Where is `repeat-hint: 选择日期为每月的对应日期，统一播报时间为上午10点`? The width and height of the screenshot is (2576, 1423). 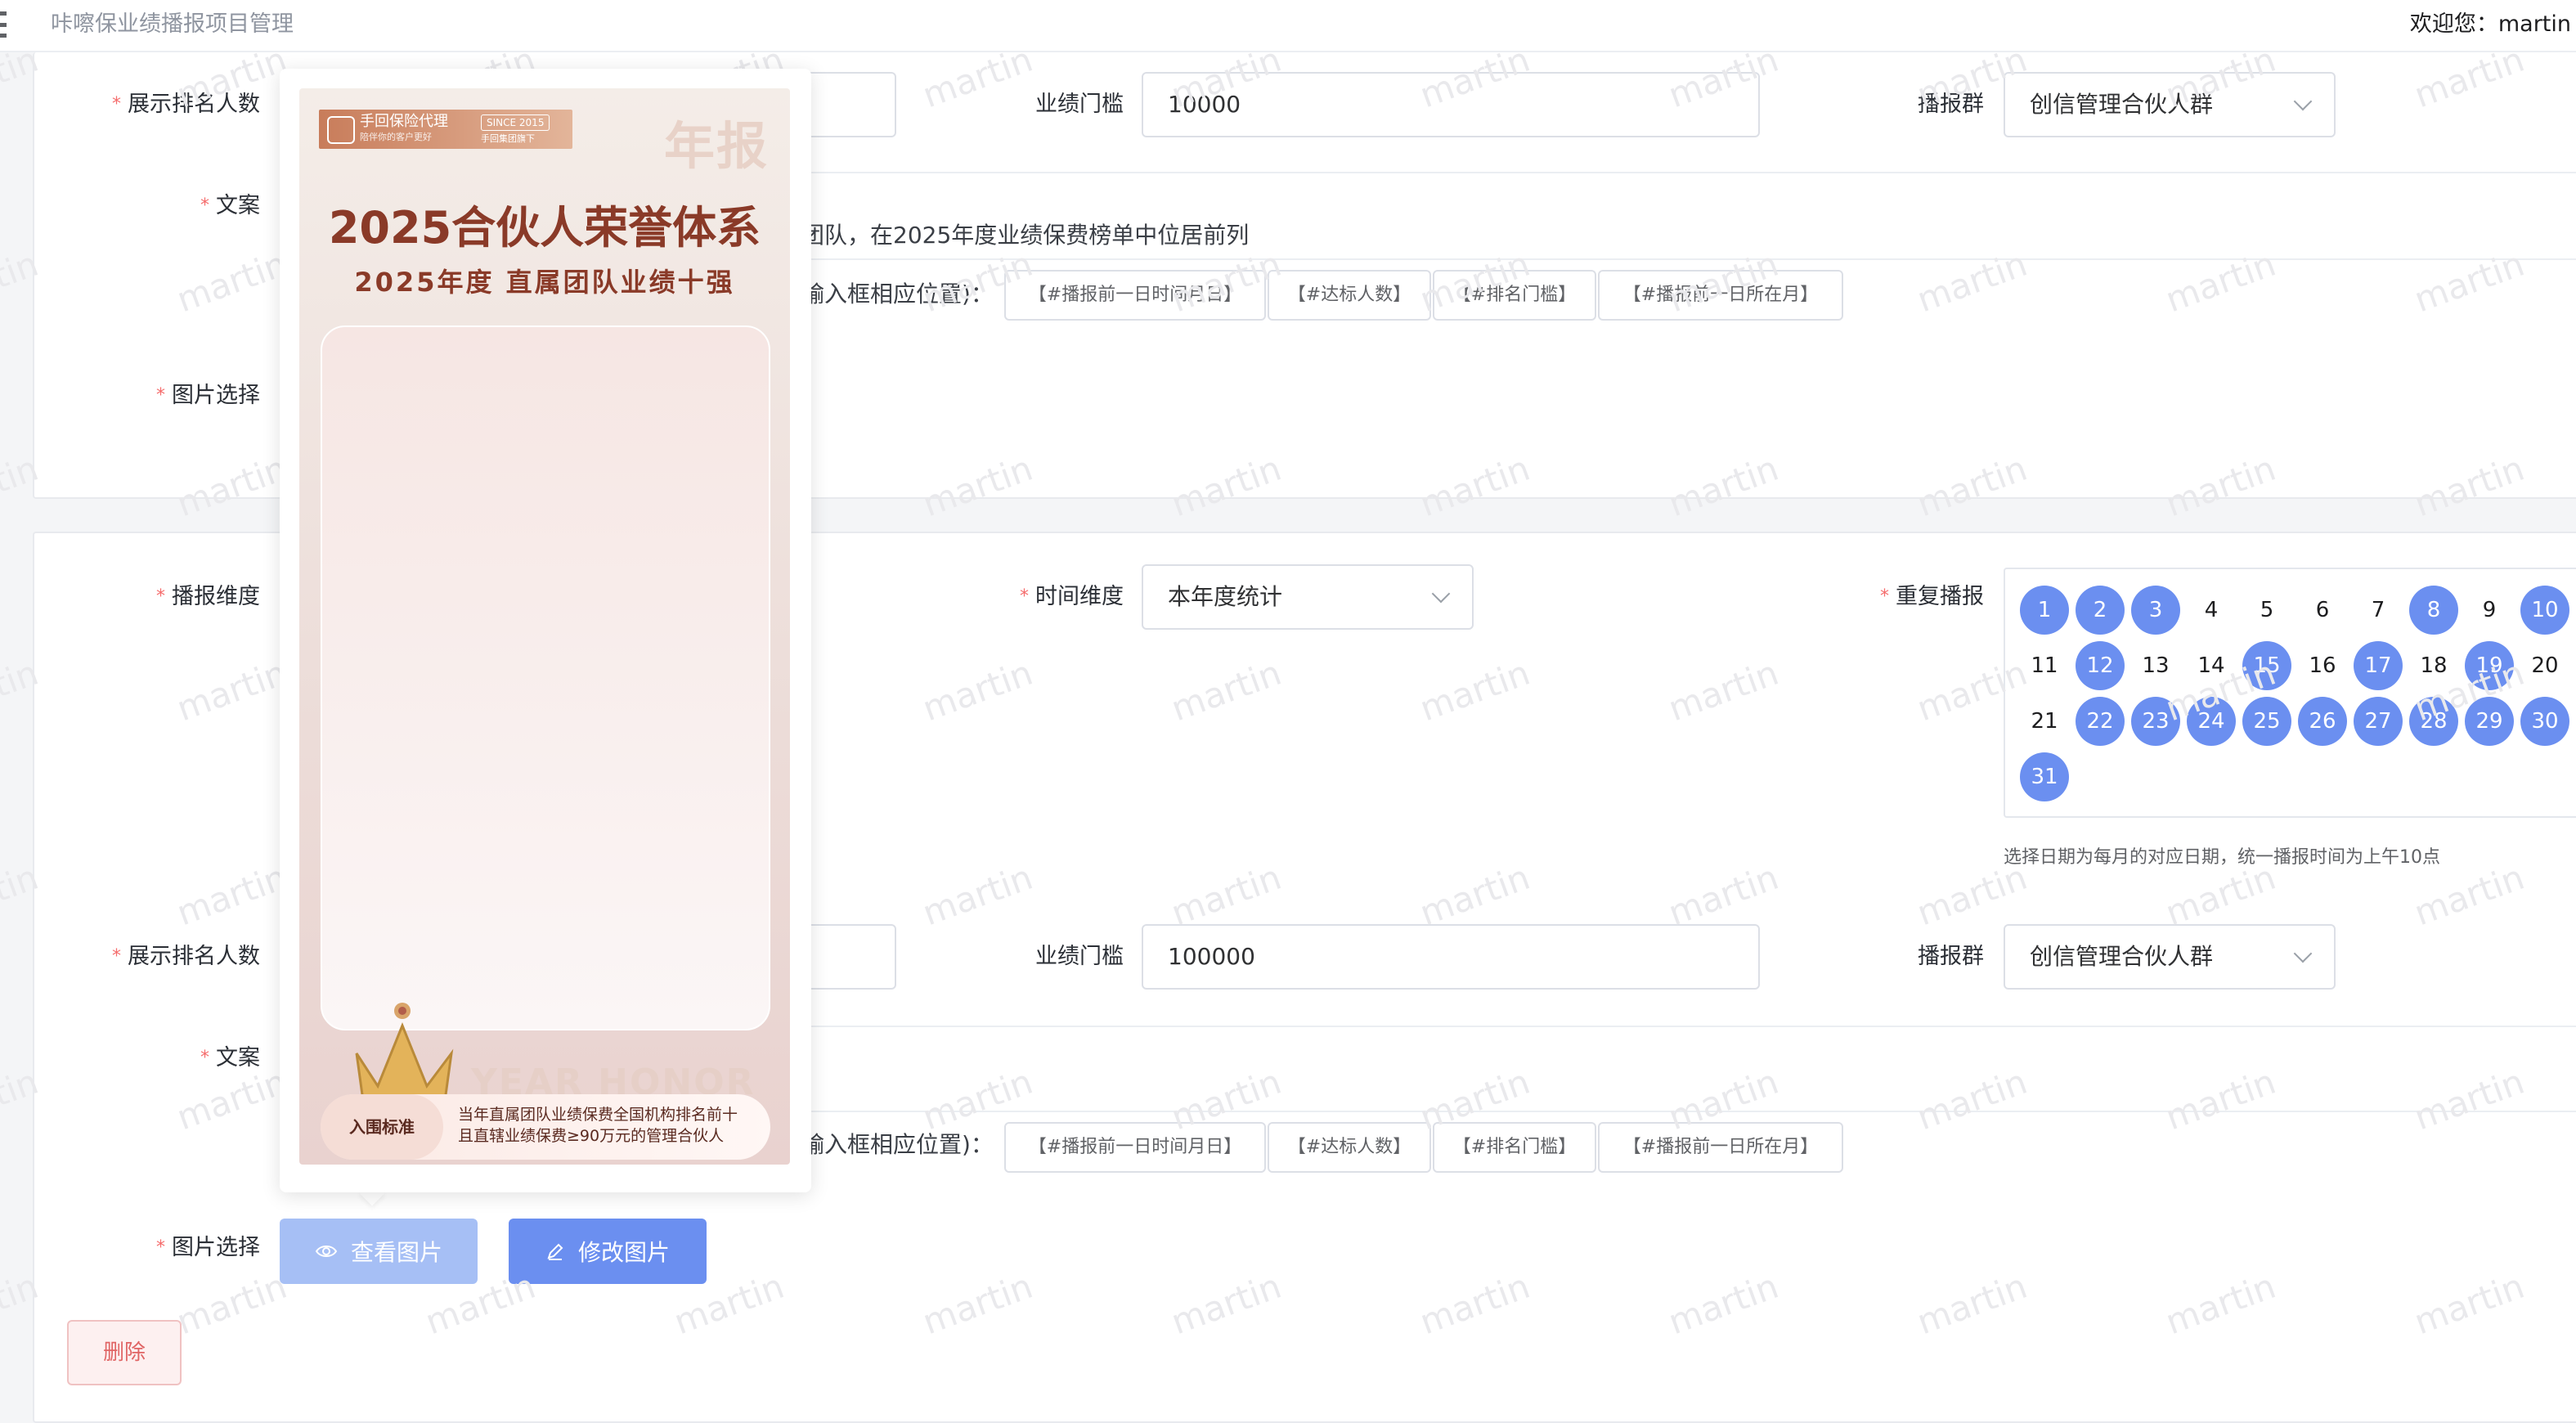 repeat-hint: 选择日期为每月的对应日期，统一播报时间为上午10点 is located at coordinates (2222, 857).